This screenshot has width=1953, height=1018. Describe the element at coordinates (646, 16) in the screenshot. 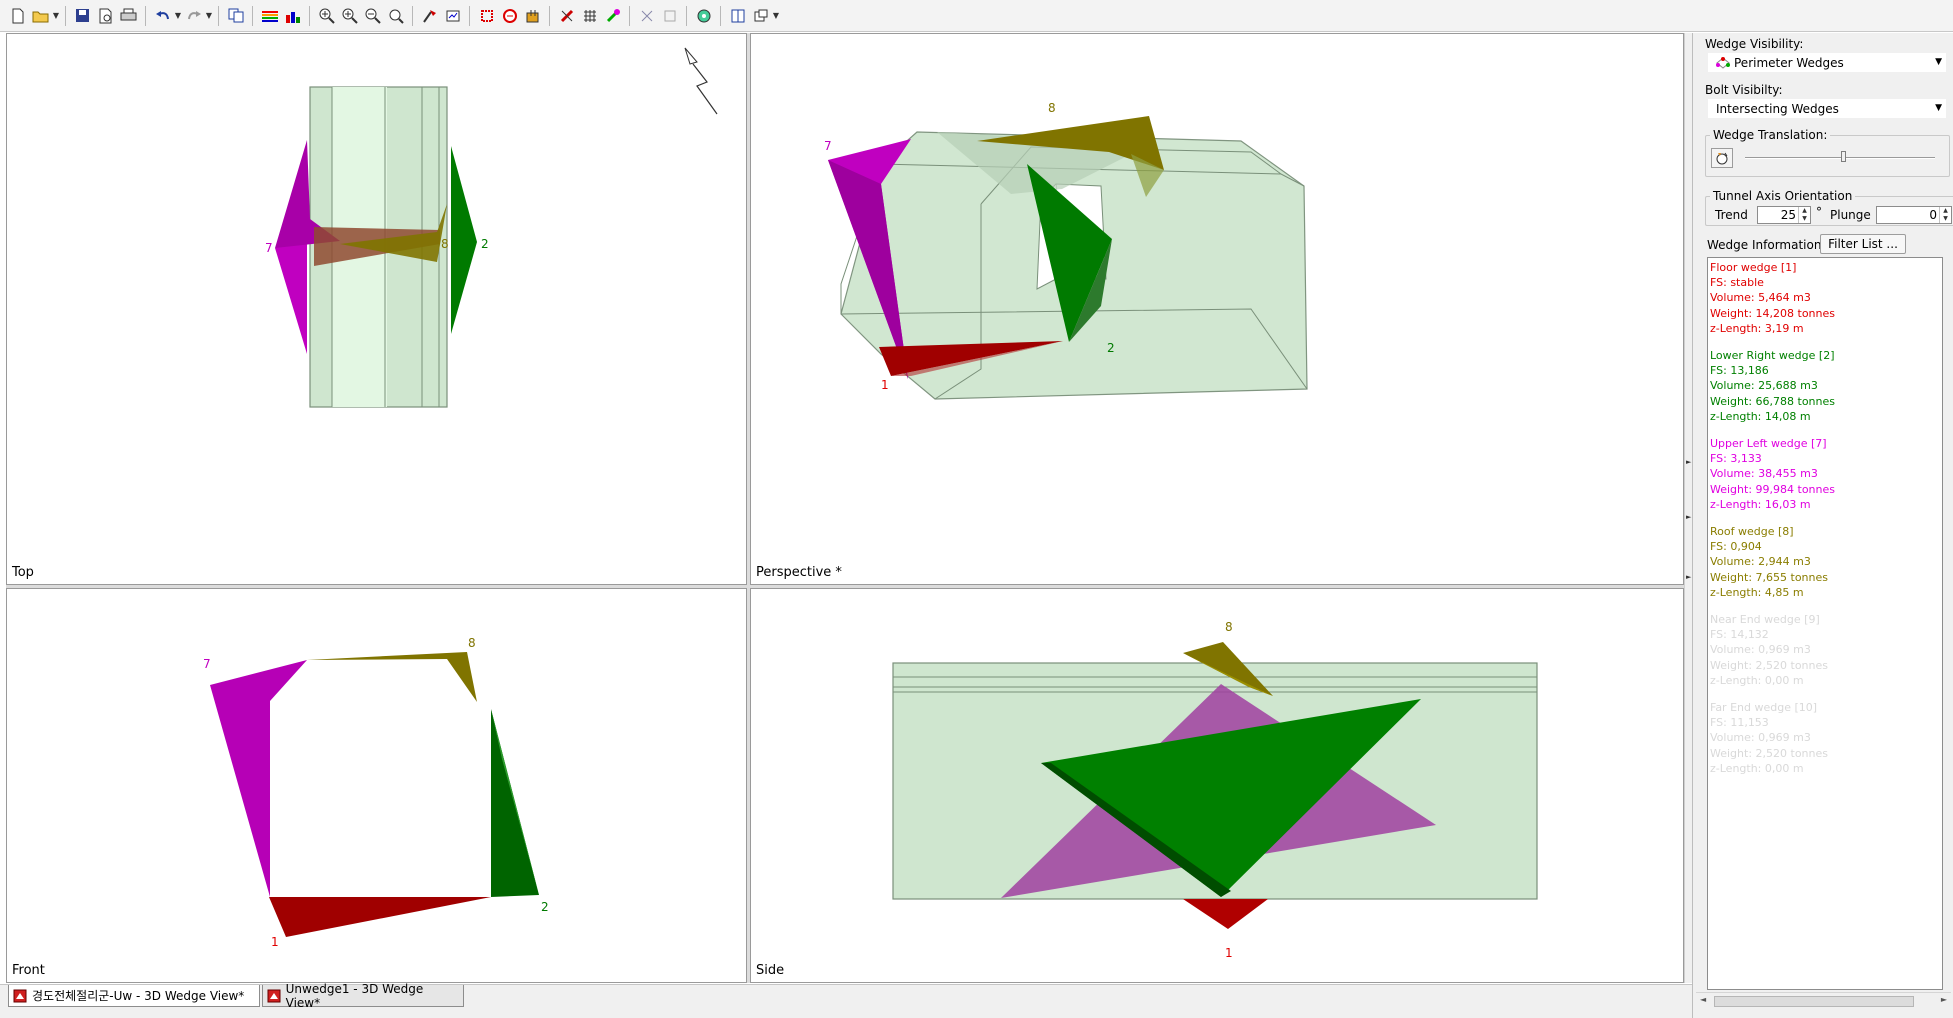

I see `joint-icon` at that location.